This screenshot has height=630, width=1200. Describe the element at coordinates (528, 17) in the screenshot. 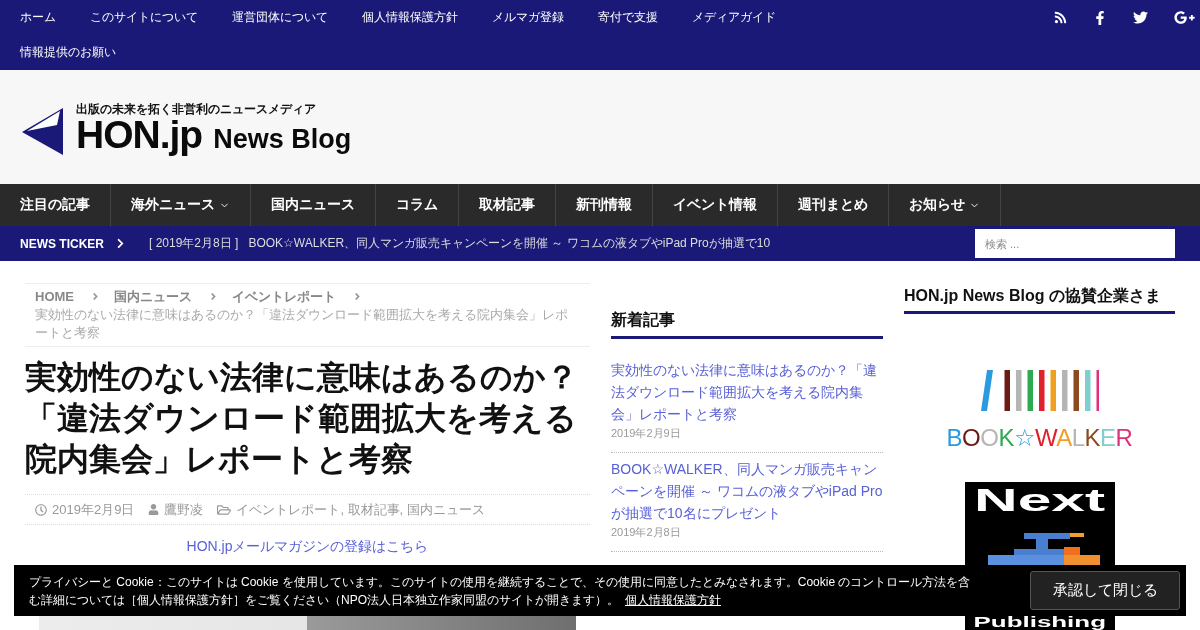

I see `top-menu-link: メルマガ登録` at that location.